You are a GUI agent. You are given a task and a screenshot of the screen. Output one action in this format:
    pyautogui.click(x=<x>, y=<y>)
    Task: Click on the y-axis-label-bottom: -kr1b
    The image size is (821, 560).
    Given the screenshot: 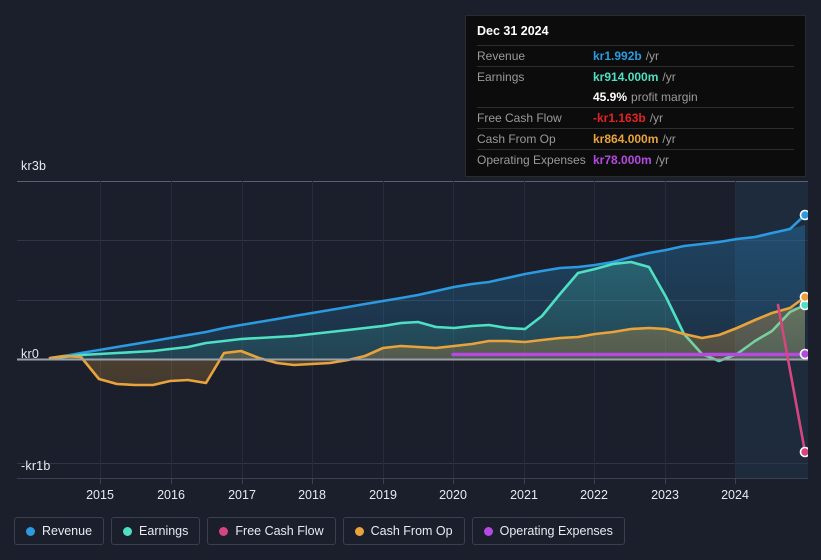 What is the action you would take?
    pyautogui.click(x=36, y=466)
    